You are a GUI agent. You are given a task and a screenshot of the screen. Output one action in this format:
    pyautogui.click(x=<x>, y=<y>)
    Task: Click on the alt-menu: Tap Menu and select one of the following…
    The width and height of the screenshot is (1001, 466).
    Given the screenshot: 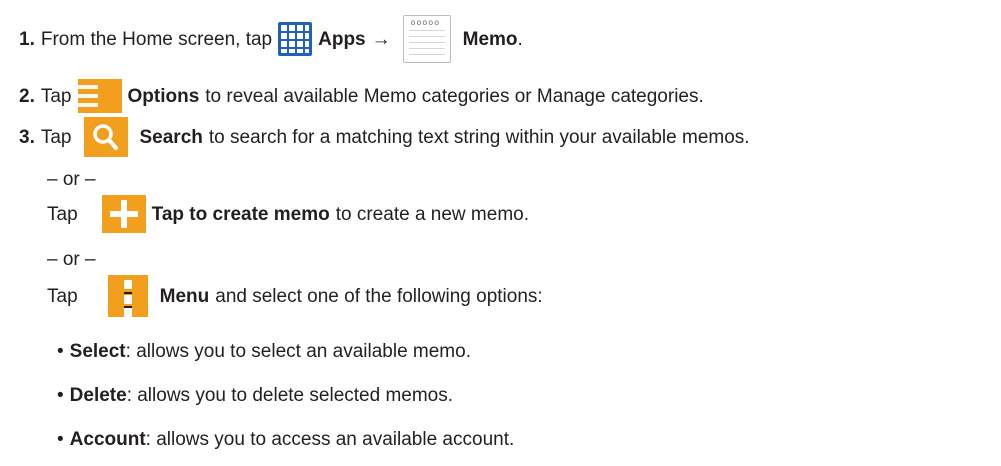 What is the action you would take?
    pyautogui.click(x=295, y=296)
    